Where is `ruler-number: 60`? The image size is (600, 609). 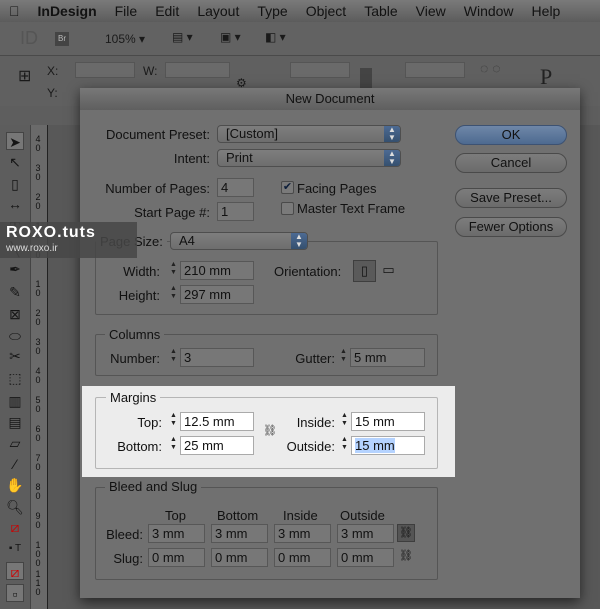 ruler-number: 60 is located at coordinates (38, 433).